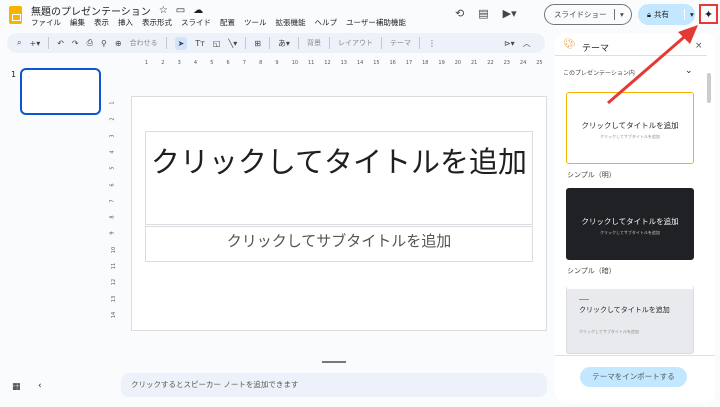  Describe the element at coordinates (668, 14) in the screenshot. I see `share-label: 共有` at that location.